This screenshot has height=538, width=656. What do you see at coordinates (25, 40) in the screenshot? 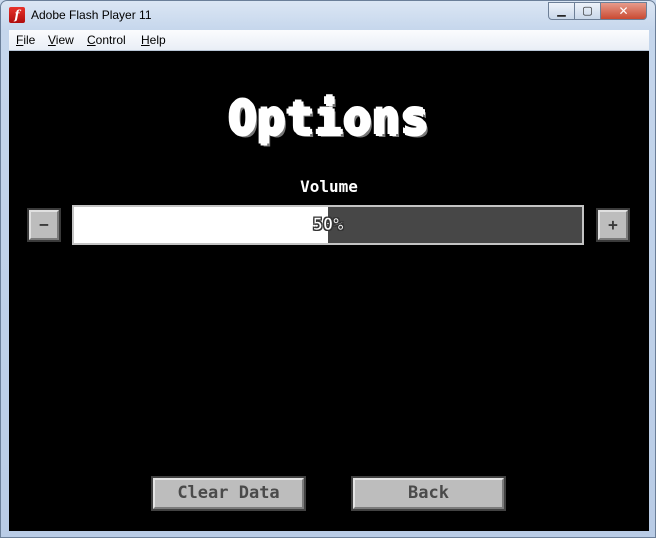
I see `menu-file: File` at bounding box center [25, 40].